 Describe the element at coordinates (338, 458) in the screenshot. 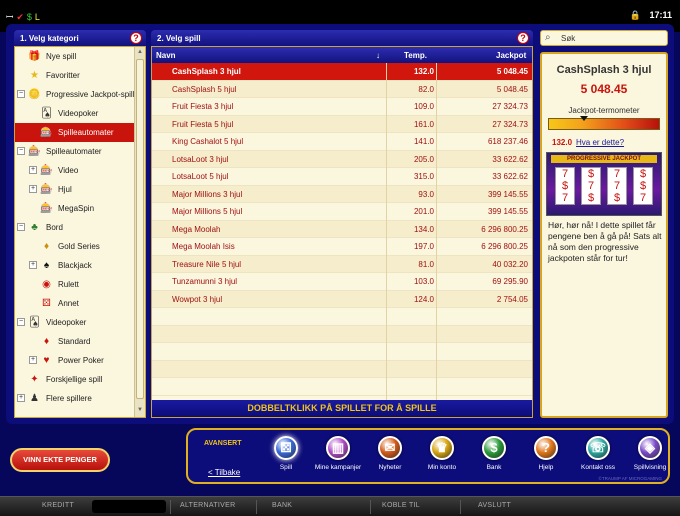

I see `nav-button: ▥ Mine kampanjer` at that location.